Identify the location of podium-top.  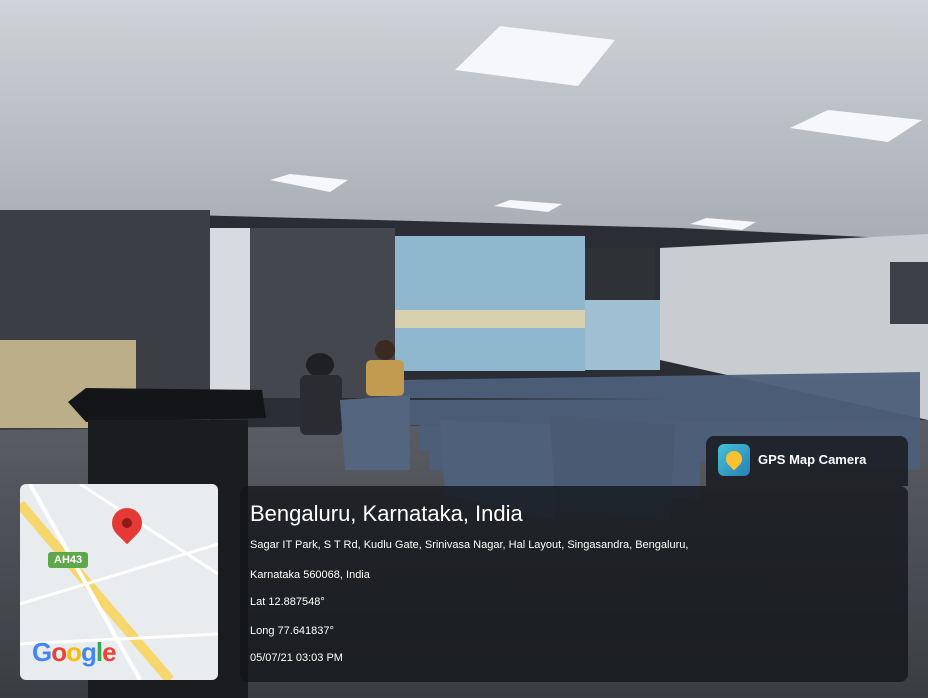
(167, 405).